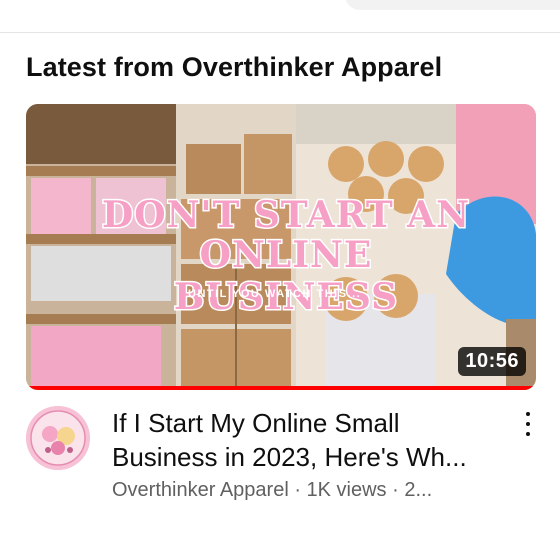 This screenshot has height=560, width=560. I want to click on channel-avatar-image, so click(58, 438).